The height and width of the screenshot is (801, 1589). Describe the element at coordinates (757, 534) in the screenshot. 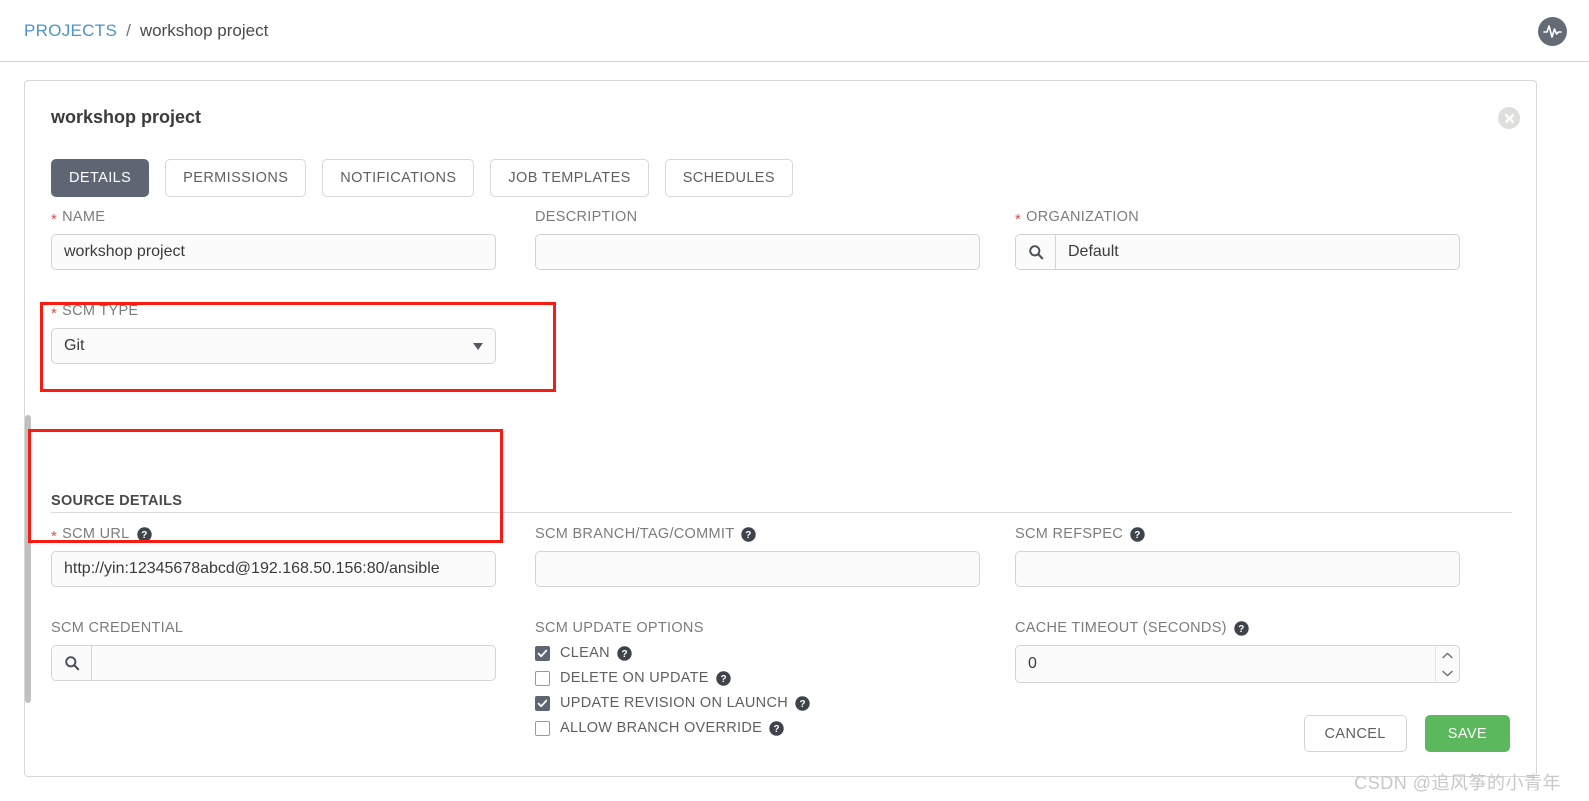

I see `field-scm-branch-label: SCM BRANCH/TAG/COMMIT ?` at that location.